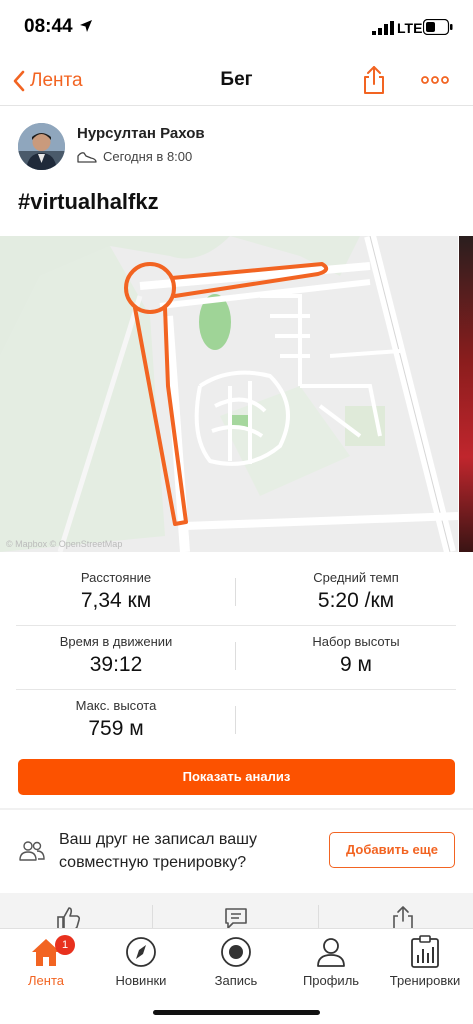 This screenshot has height=1024, width=473. I want to click on stat-row: Расстояние 7,34 км Средний темп 5:20 /км, so click(236, 594).